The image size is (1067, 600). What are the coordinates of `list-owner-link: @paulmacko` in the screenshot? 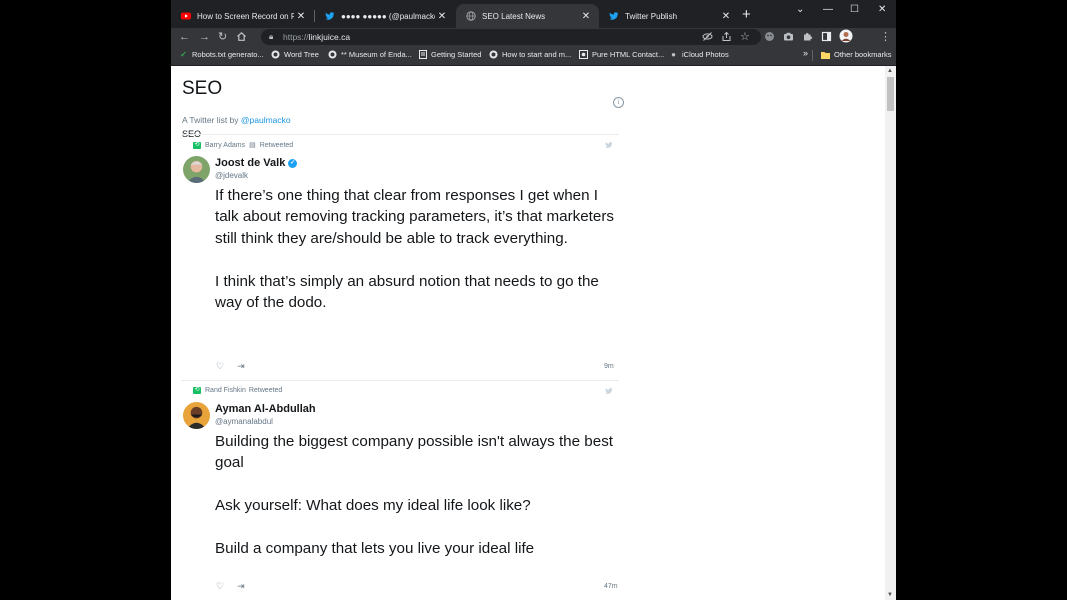 It's located at (266, 120).